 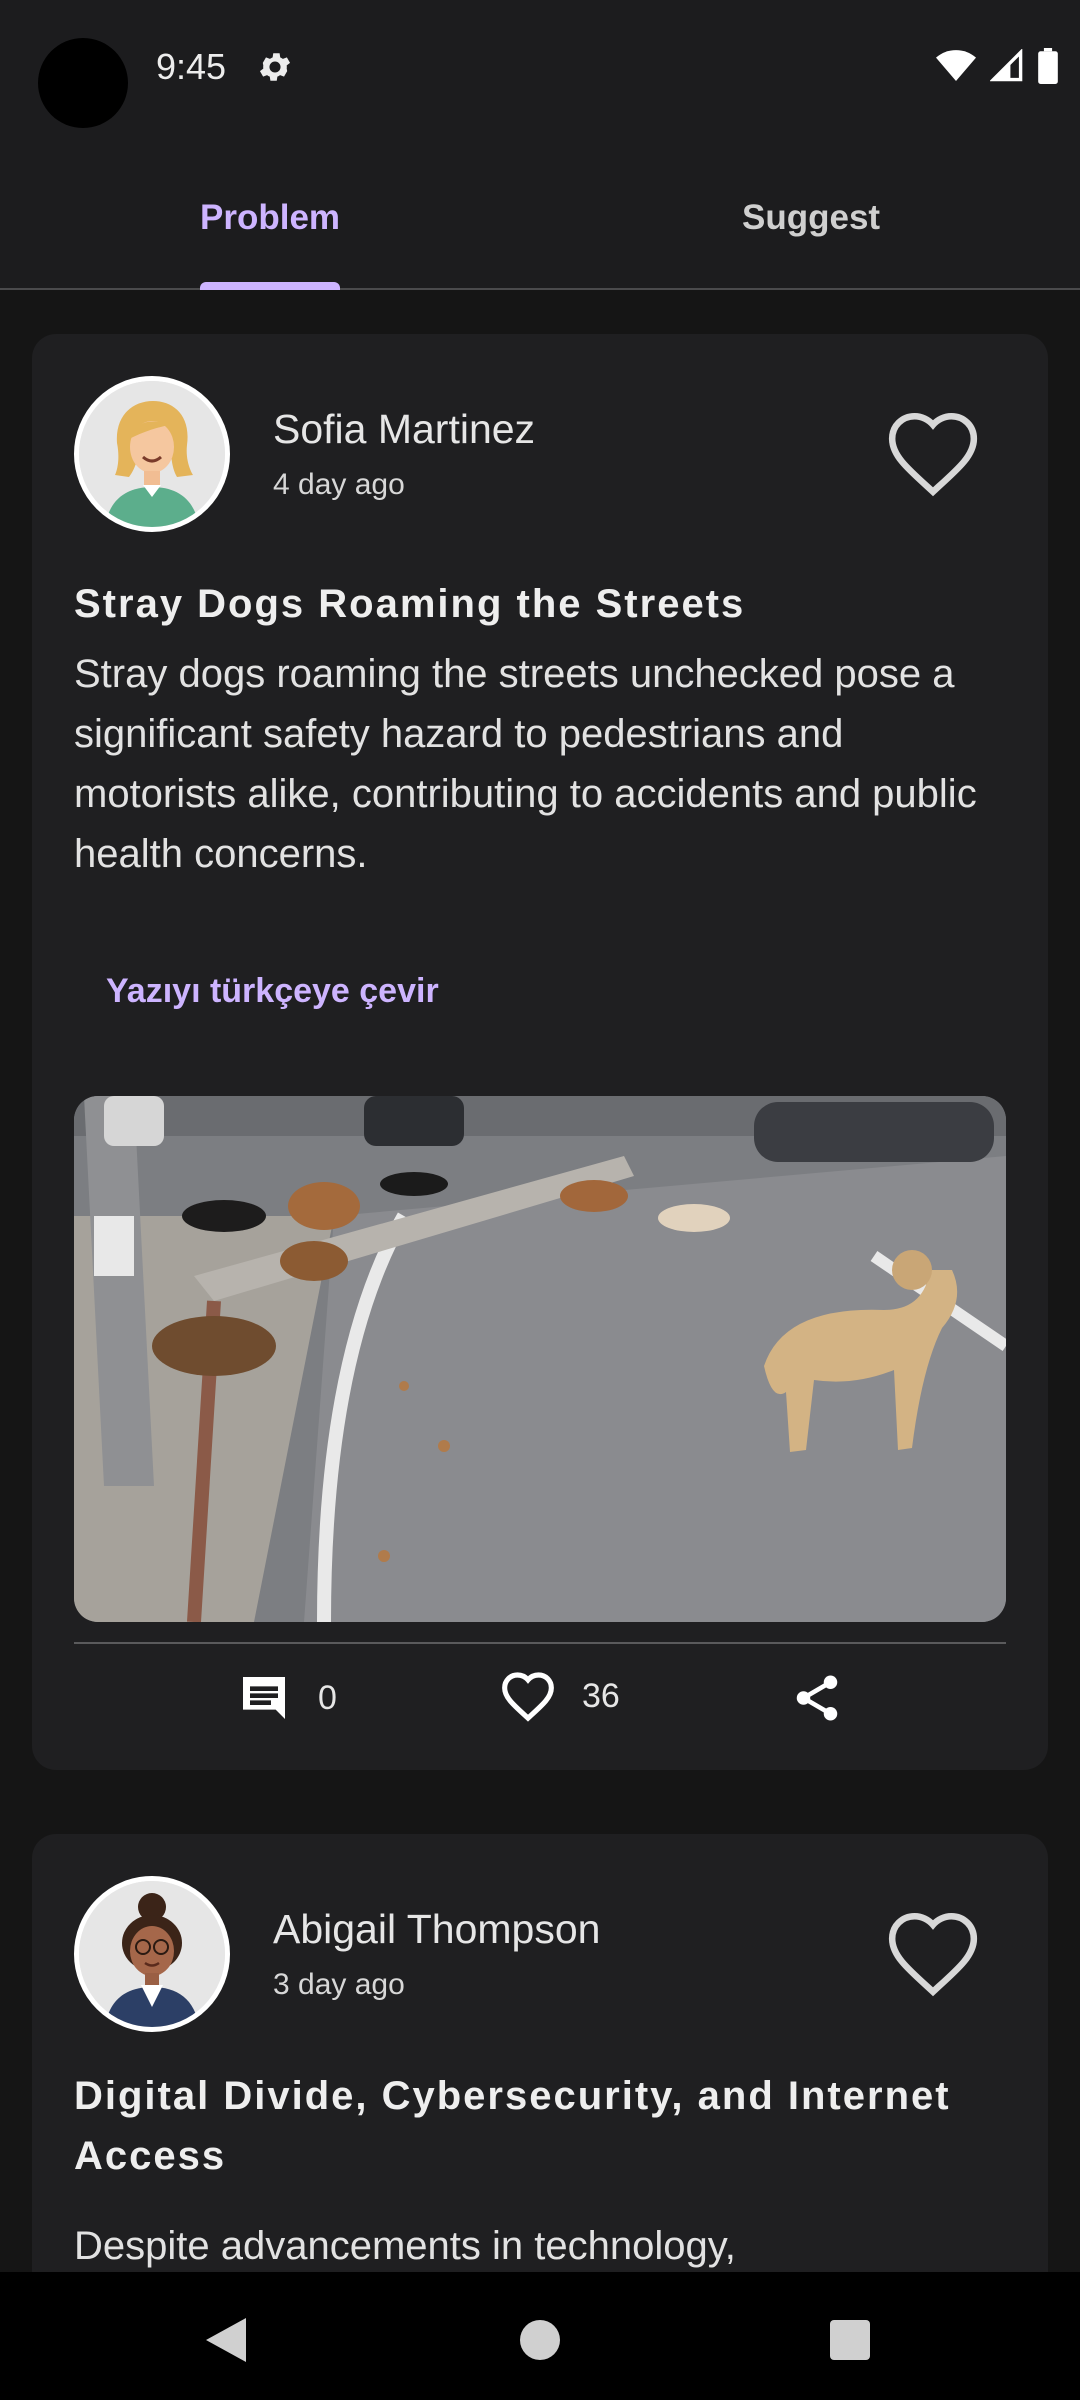 I want to click on share-icon, so click(x=817, y=1698).